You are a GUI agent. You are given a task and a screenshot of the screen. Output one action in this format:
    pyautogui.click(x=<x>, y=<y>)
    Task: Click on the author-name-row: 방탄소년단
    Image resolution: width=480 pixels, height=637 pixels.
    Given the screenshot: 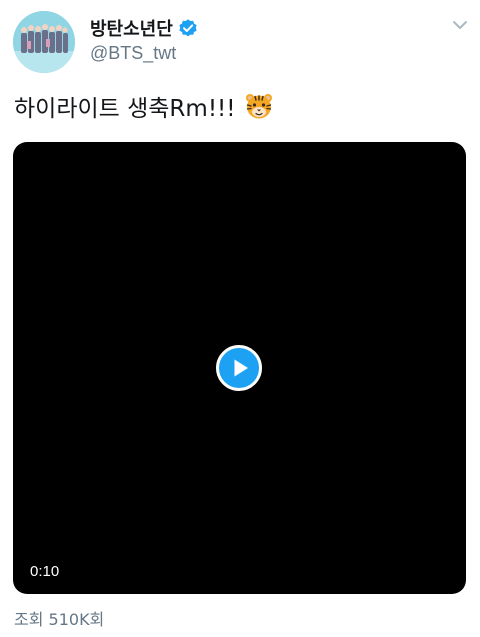 What is the action you would take?
    pyautogui.click(x=144, y=28)
    